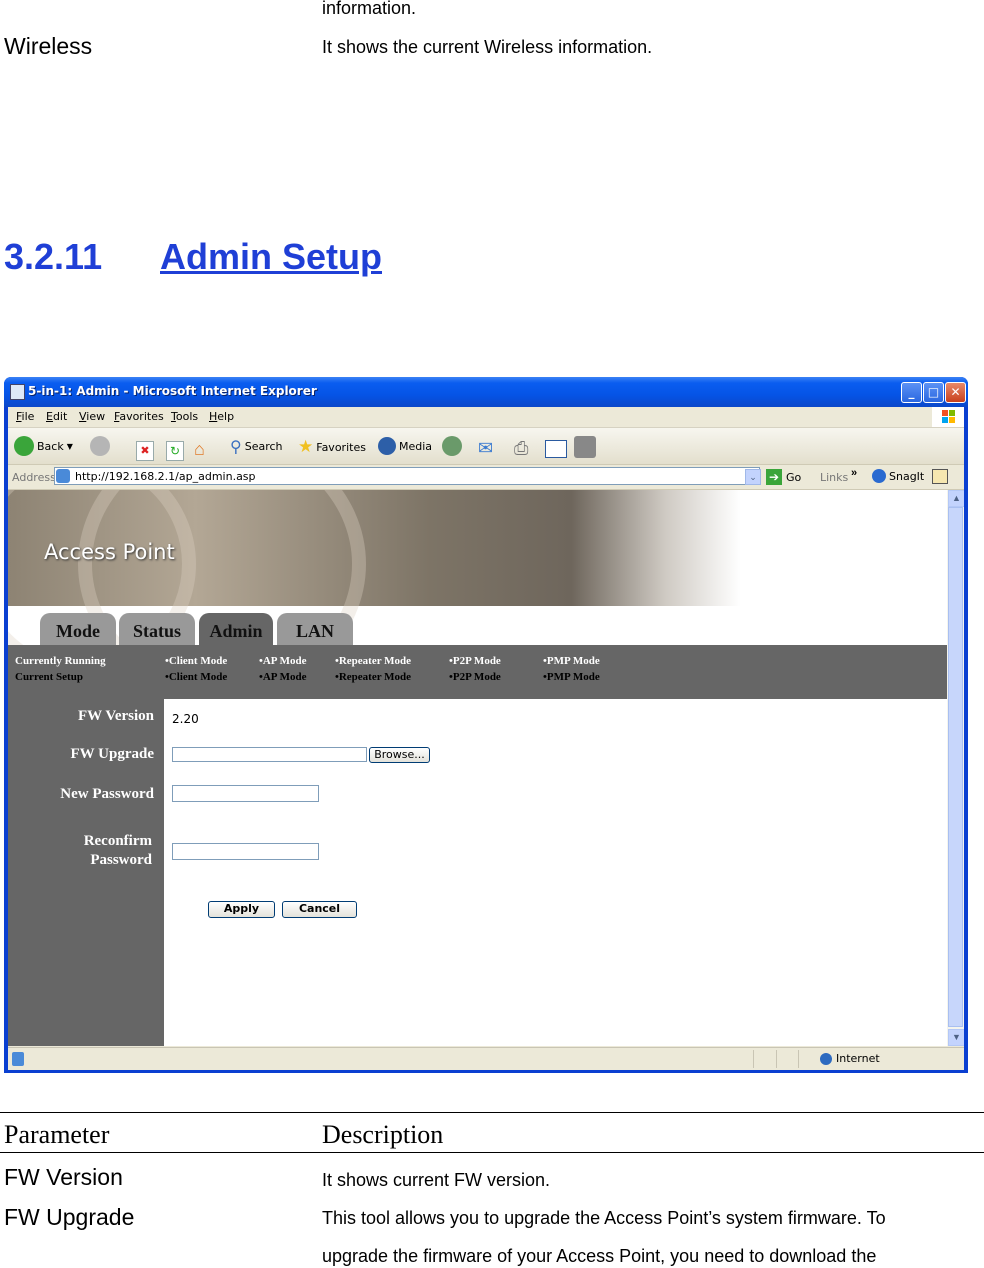  I want to click on snagit-label: SnagIt, so click(907, 476).